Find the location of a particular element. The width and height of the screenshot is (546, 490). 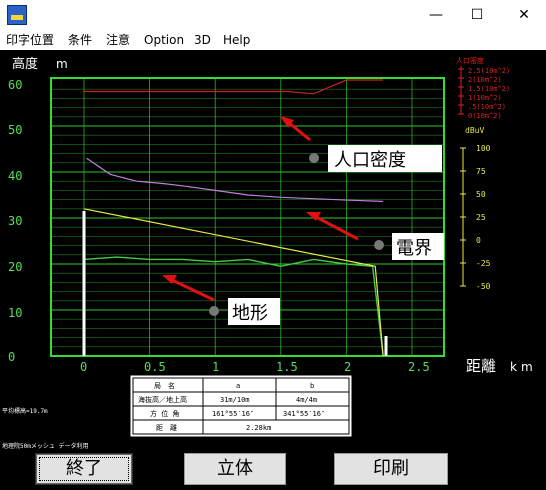

annotation-population-label: 人口密度 is located at coordinates (370, 160).